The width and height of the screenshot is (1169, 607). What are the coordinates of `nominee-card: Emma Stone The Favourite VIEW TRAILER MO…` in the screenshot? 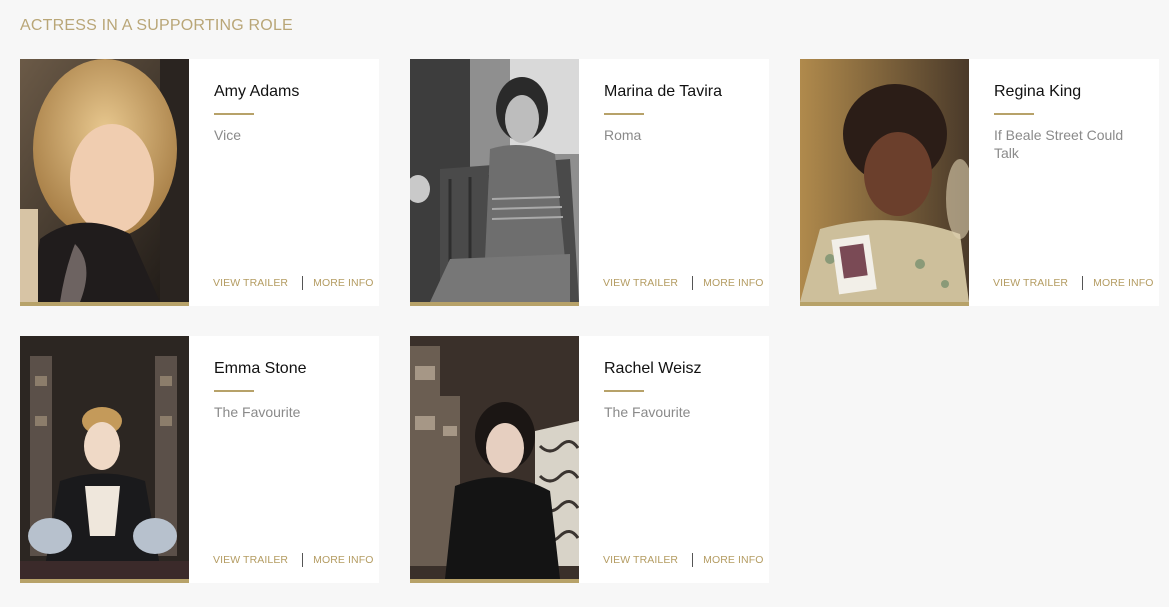 It's located at (199, 459).